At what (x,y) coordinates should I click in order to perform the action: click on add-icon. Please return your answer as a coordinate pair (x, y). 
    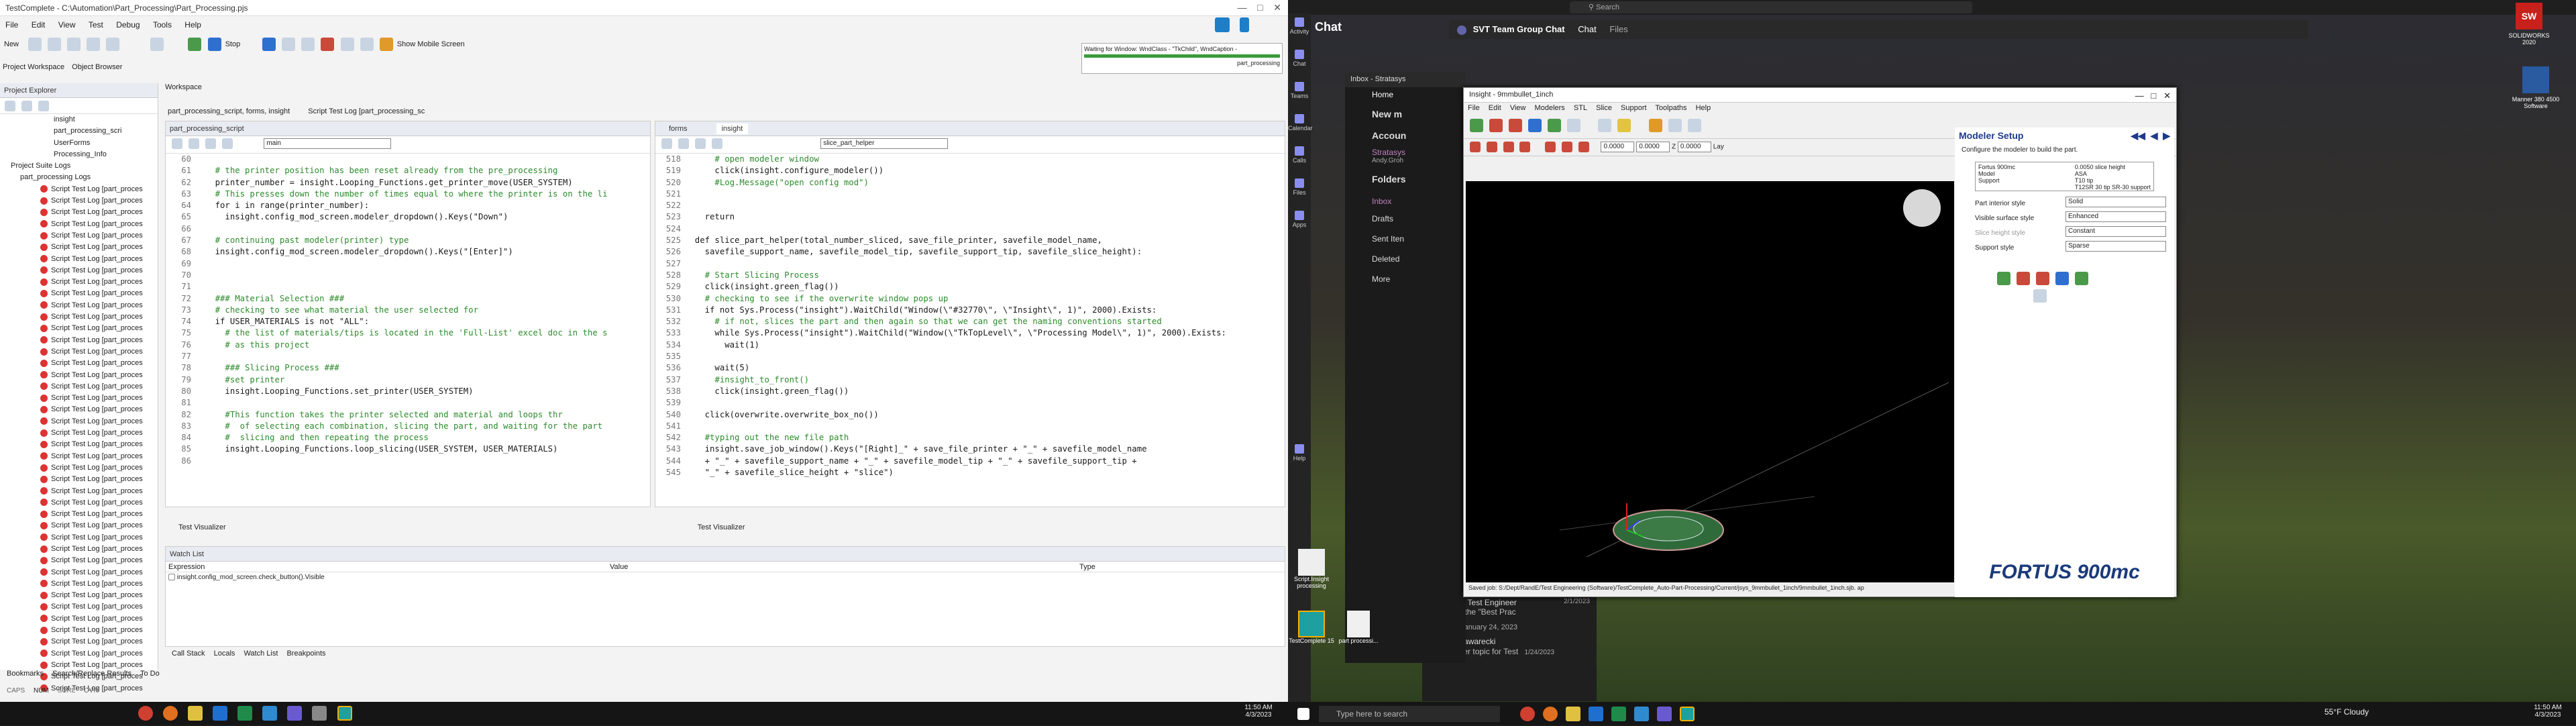
    Looking at the image, I should click on (10, 106).